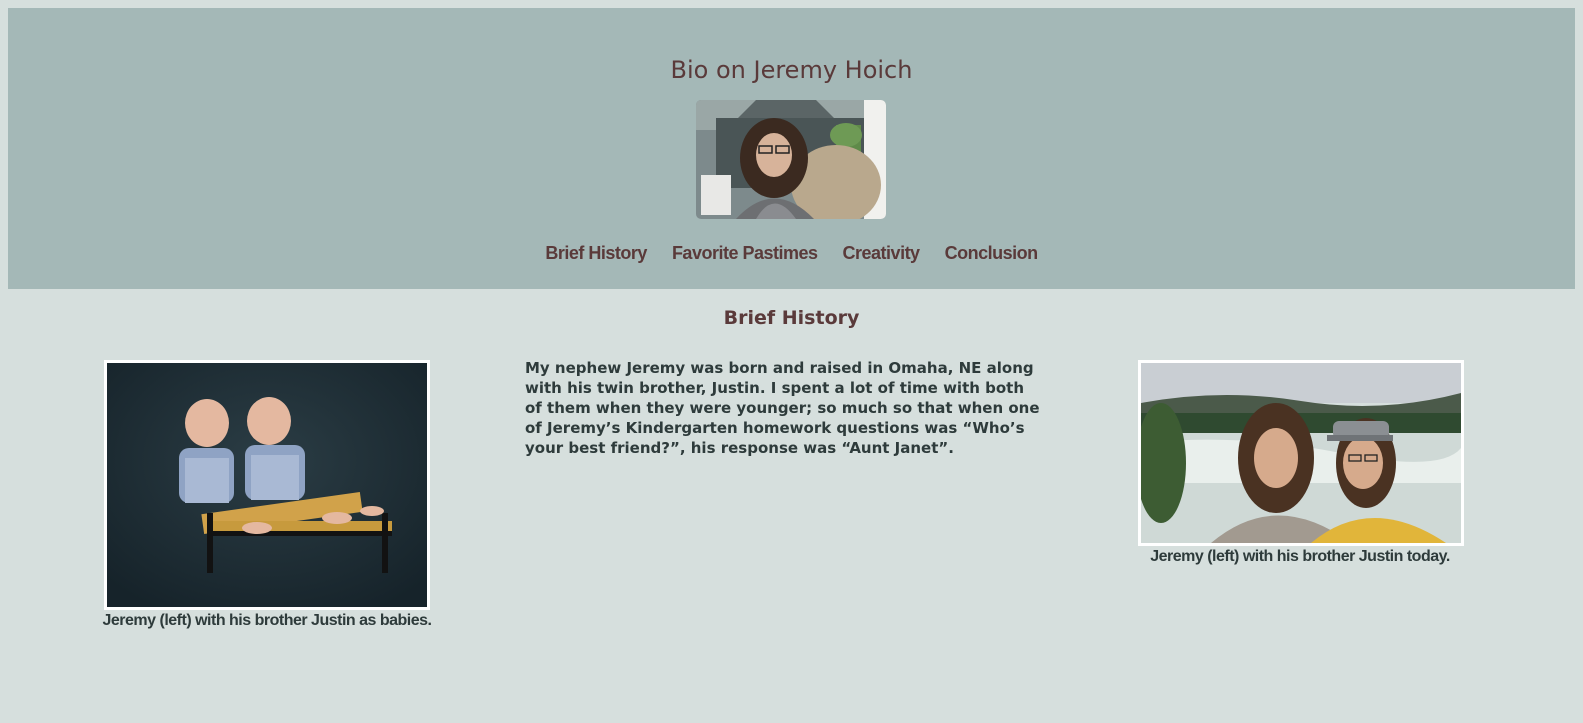 Image resolution: width=1583 pixels, height=723 pixels. I want to click on section-title: Brief History, so click(791, 318).